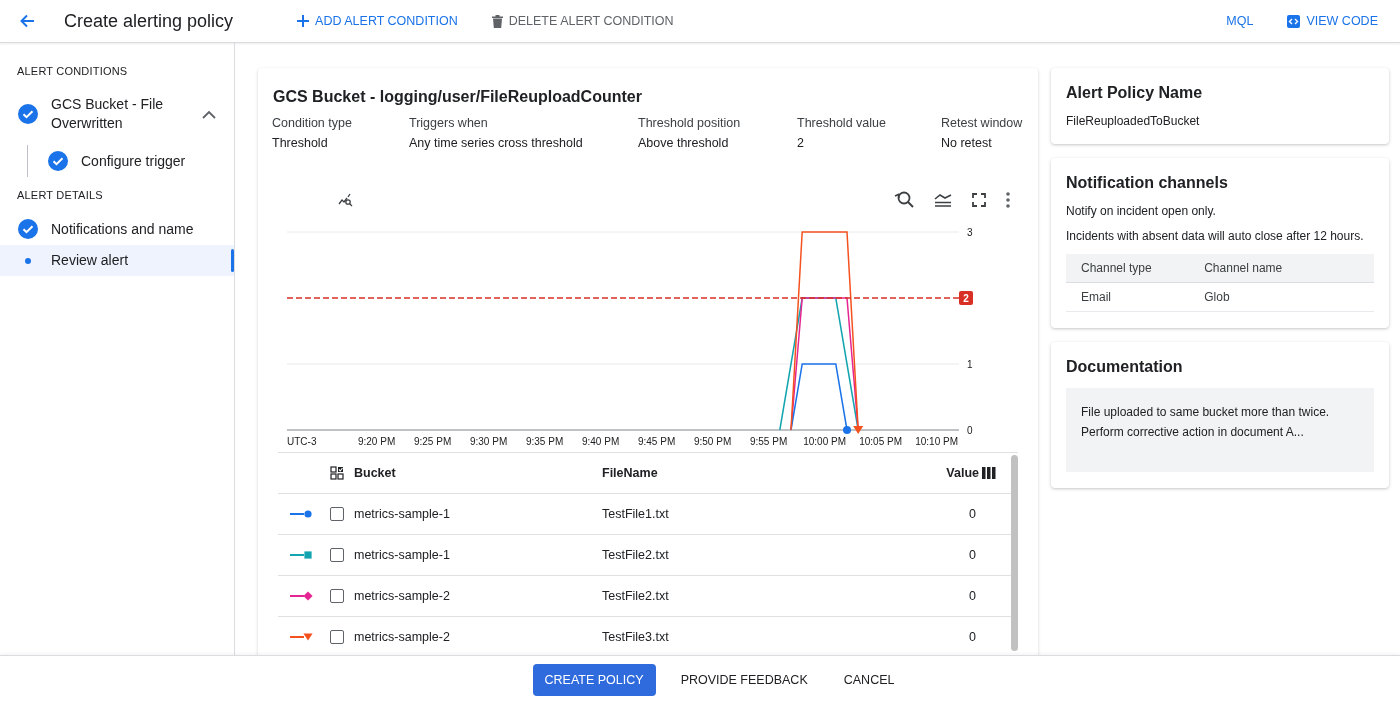 The image size is (1400, 703). What do you see at coordinates (880, 441) in the screenshot?
I see `x-axis-label: 10:05 PM` at bounding box center [880, 441].